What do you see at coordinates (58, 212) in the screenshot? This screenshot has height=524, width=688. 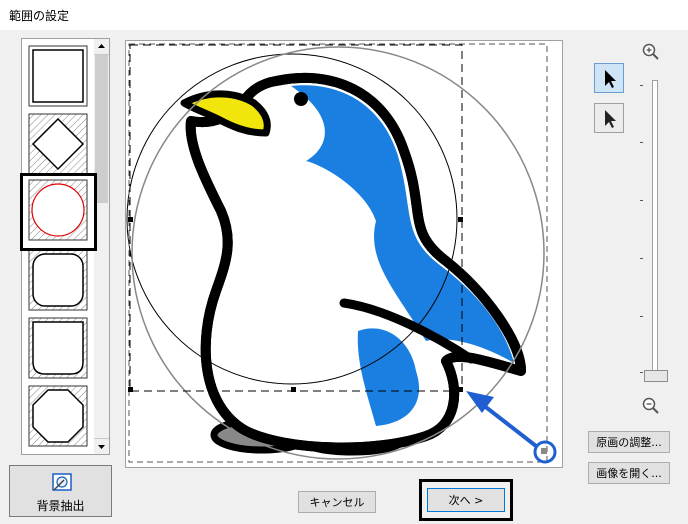 I see `selected-shape-highlight` at bounding box center [58, 212].